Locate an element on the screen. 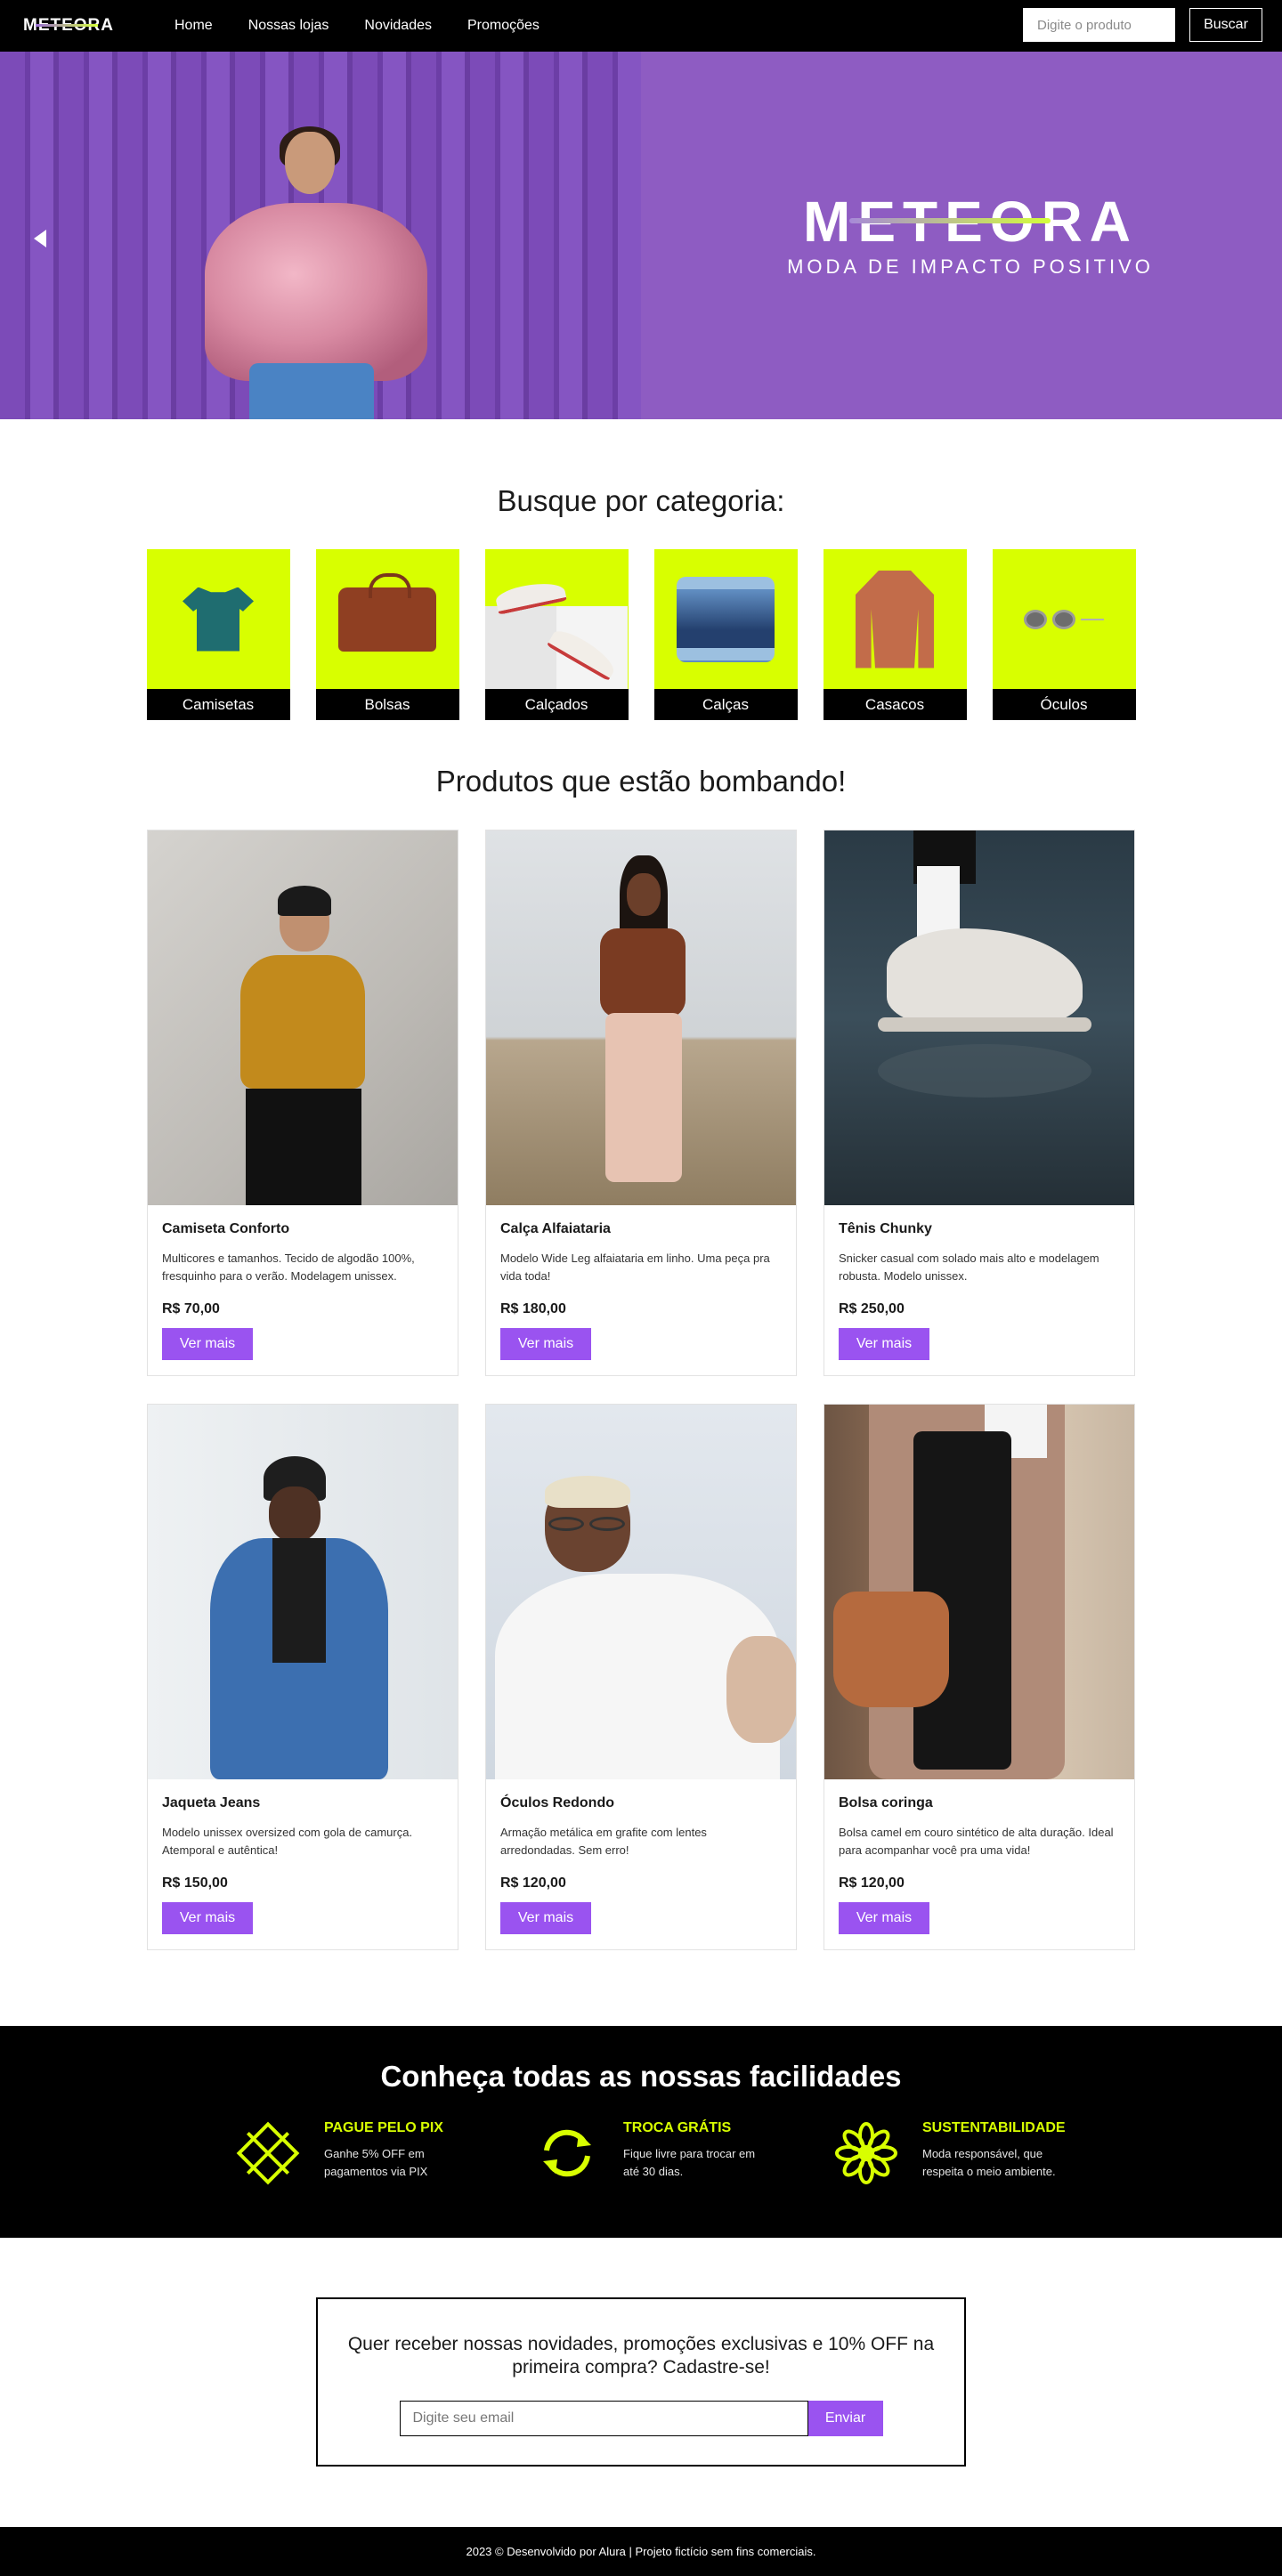 The width and height of the screenshot is (1282, 2576). exchange-icon is located at coordinates (567, 2153).